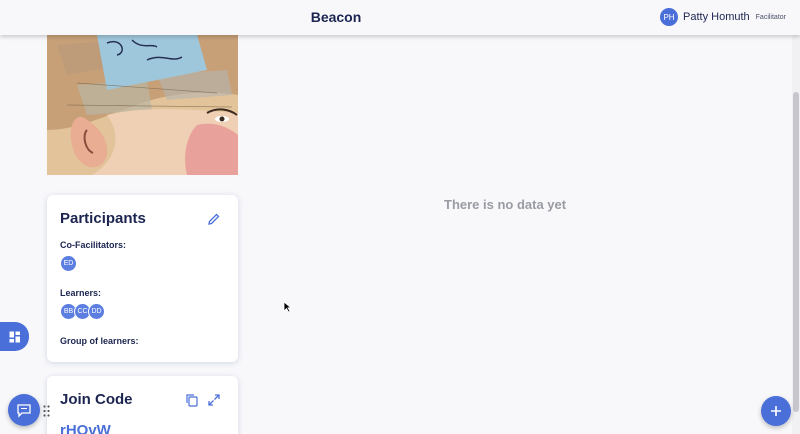 The image size is (800, 434). Describe the element at coordinates (81, 293) in the screenshot. I see `learners-label: Learners:` at that location.